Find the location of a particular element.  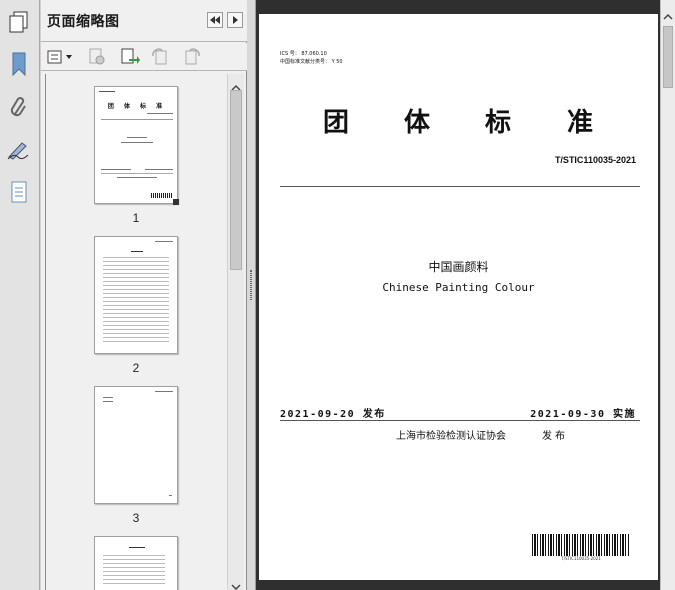

issue-label: 发布 is located at coordinates (555, 436).